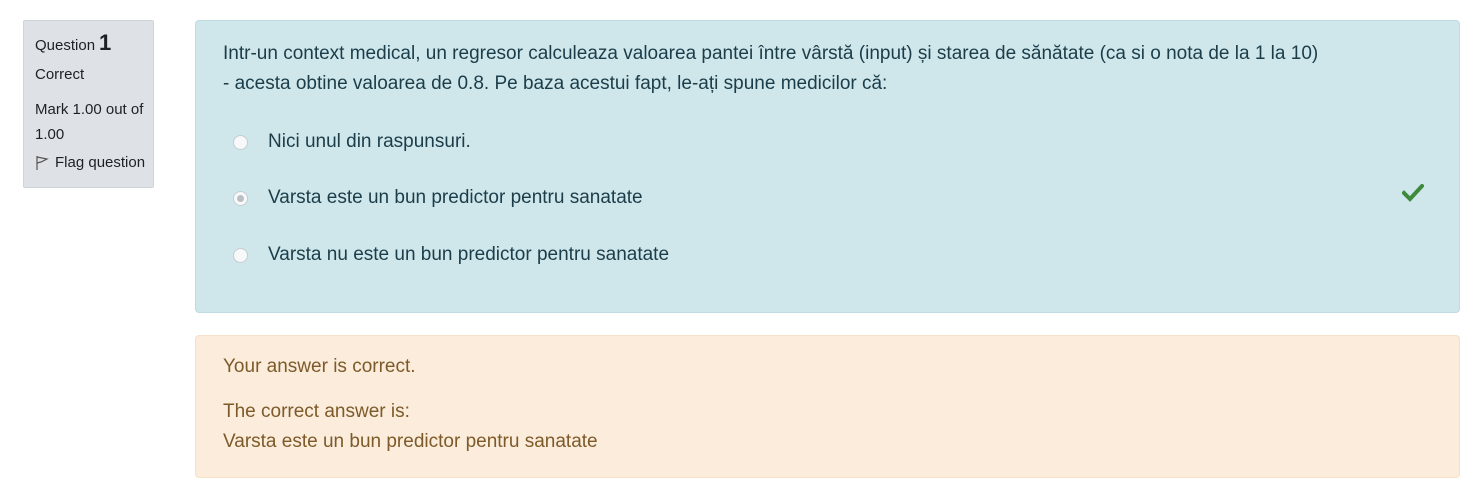 This screenshot has width=1476, height=499. I want to click on grade-line-2: 1.00, so click(50, 134).